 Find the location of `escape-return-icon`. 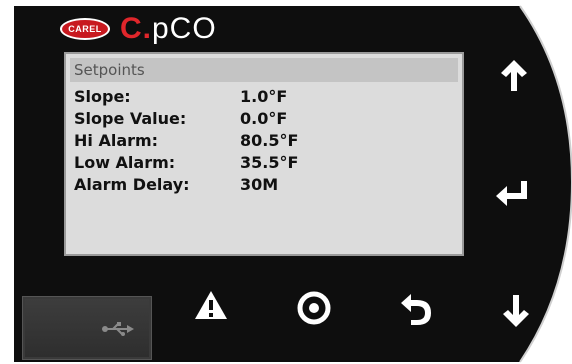

escape-return-icon is located at coordinates (416, 309).